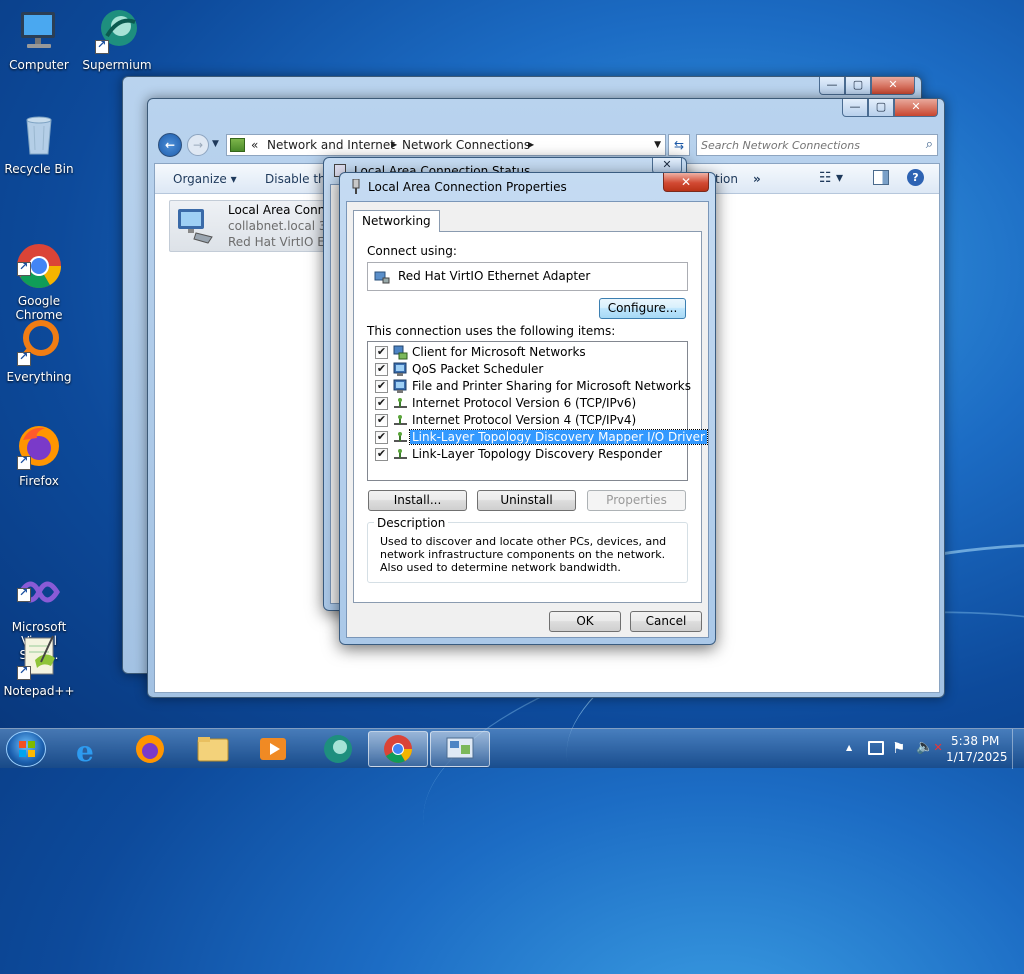 The image size is (1024, 974). I want to click on search-box: ⌕, so click(817, 145).